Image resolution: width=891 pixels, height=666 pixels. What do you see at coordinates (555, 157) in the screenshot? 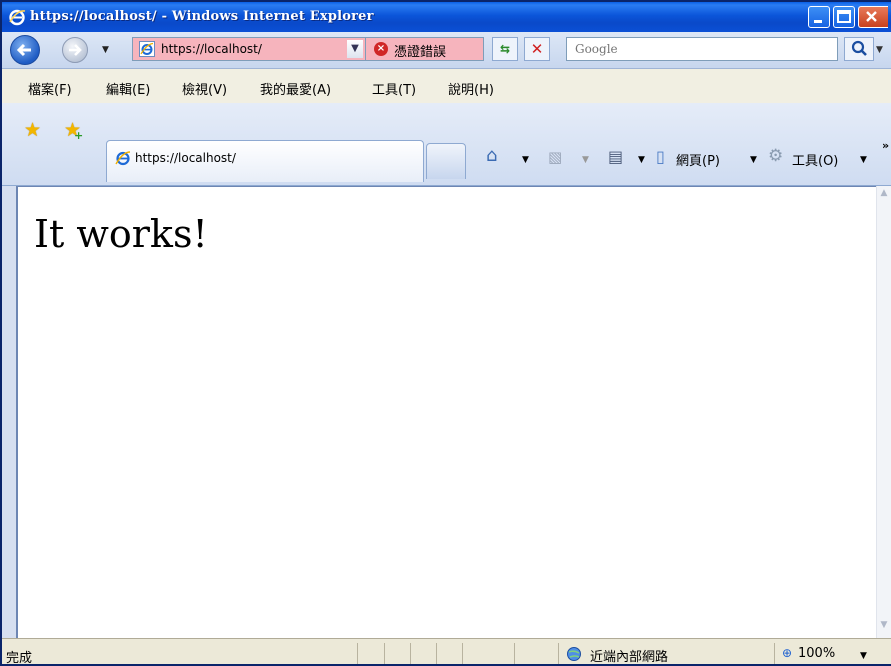
I see `feeds-icon: ▧` at bounding box center [555, 157].